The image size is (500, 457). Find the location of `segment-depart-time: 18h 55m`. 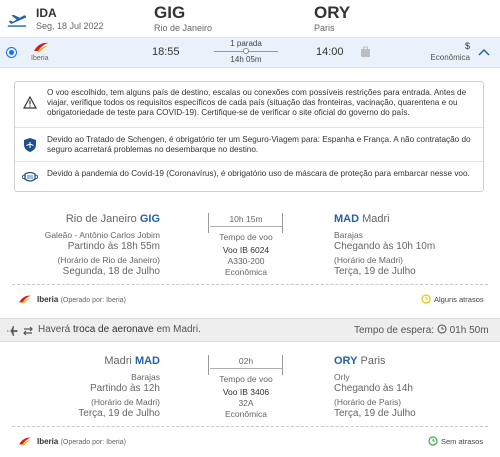

segment-depart-time: 18h 55m is located at coordinates (140, 246).